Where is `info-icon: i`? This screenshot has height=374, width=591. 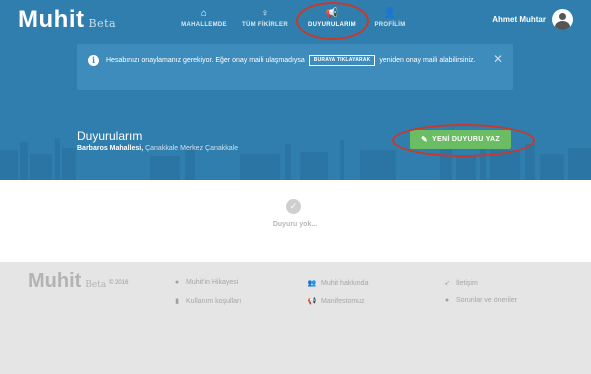
info-icon: i is located at coordinates (93, 60).